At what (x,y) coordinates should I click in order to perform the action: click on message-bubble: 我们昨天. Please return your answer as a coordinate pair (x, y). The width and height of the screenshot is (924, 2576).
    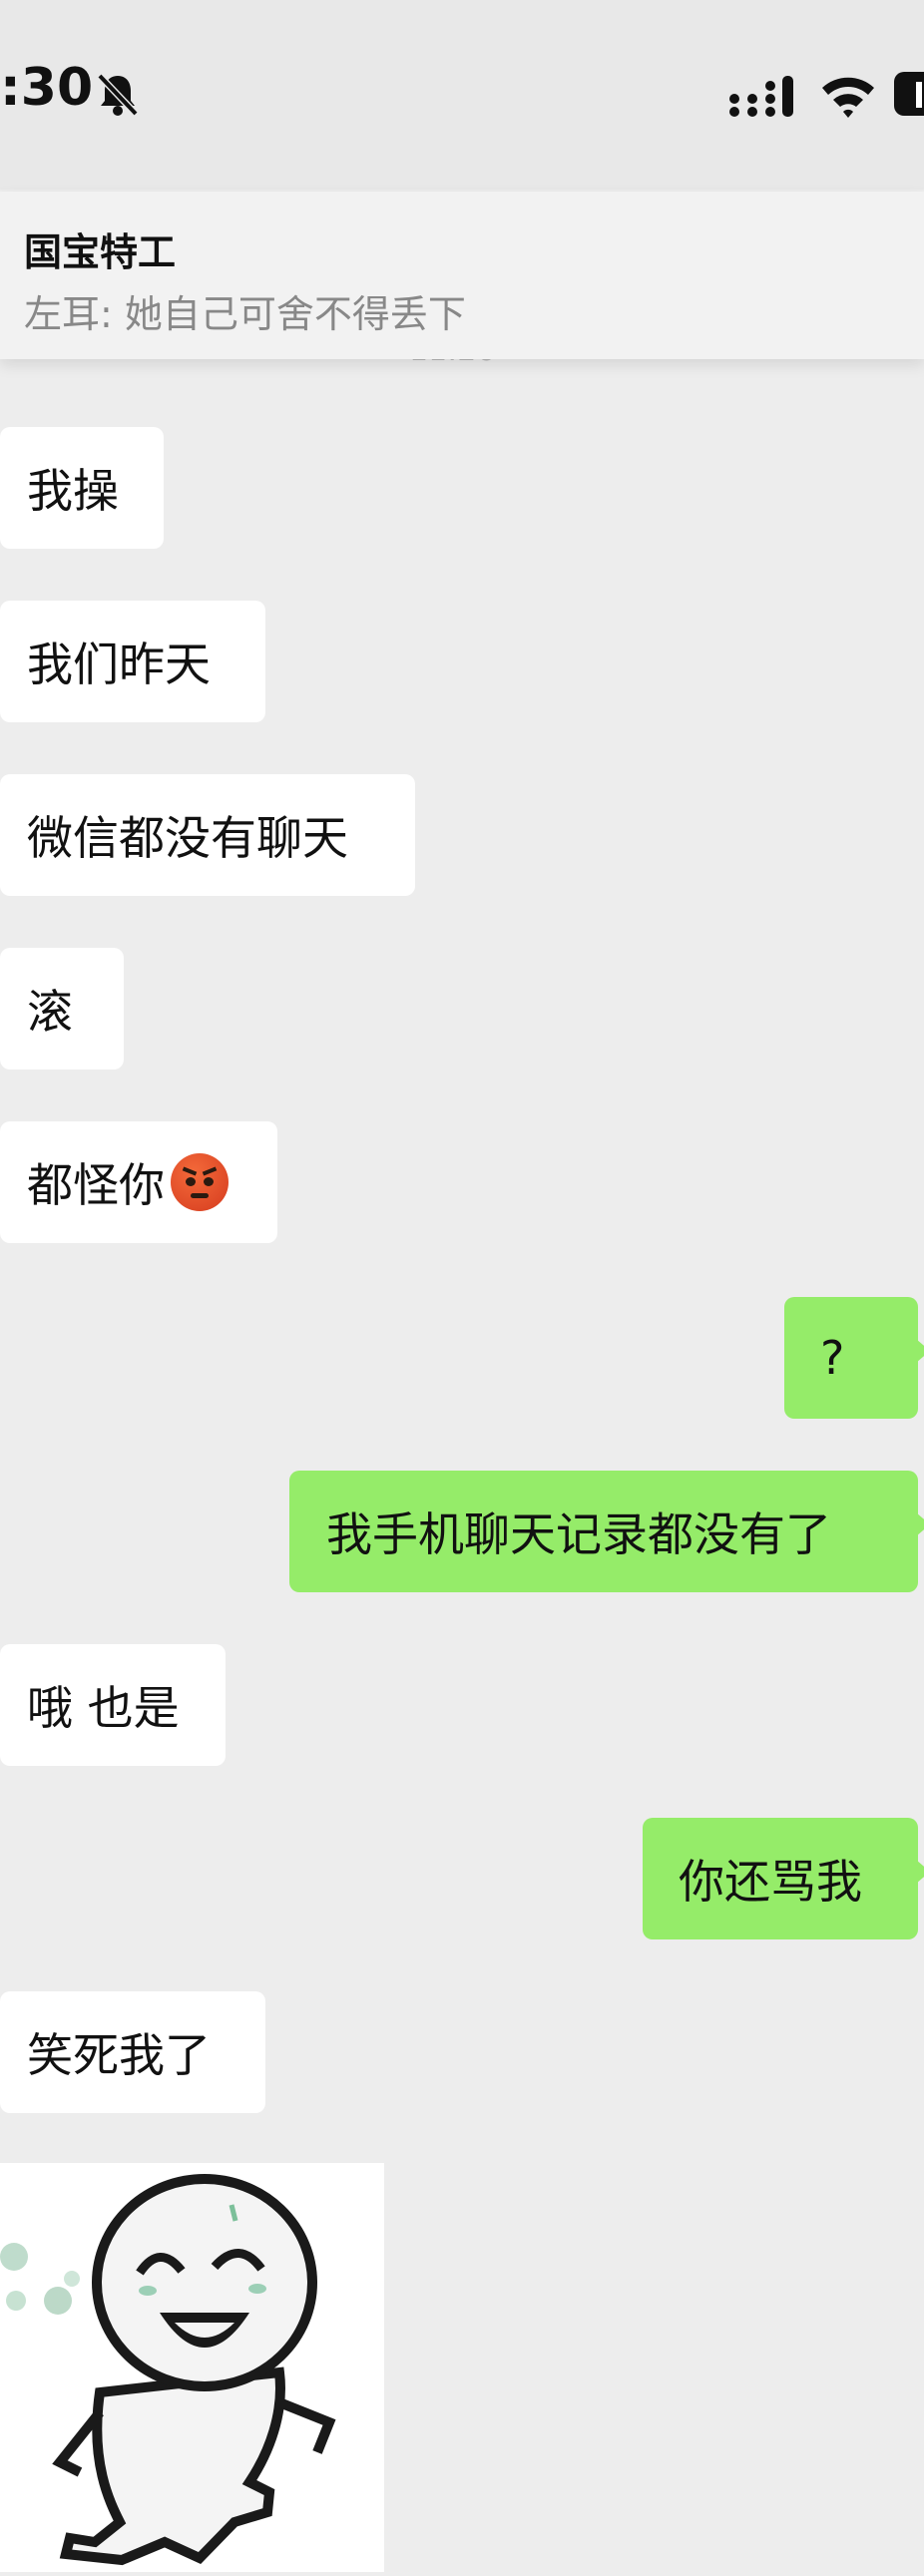
    Looking at the image, I should click on (132, 661).